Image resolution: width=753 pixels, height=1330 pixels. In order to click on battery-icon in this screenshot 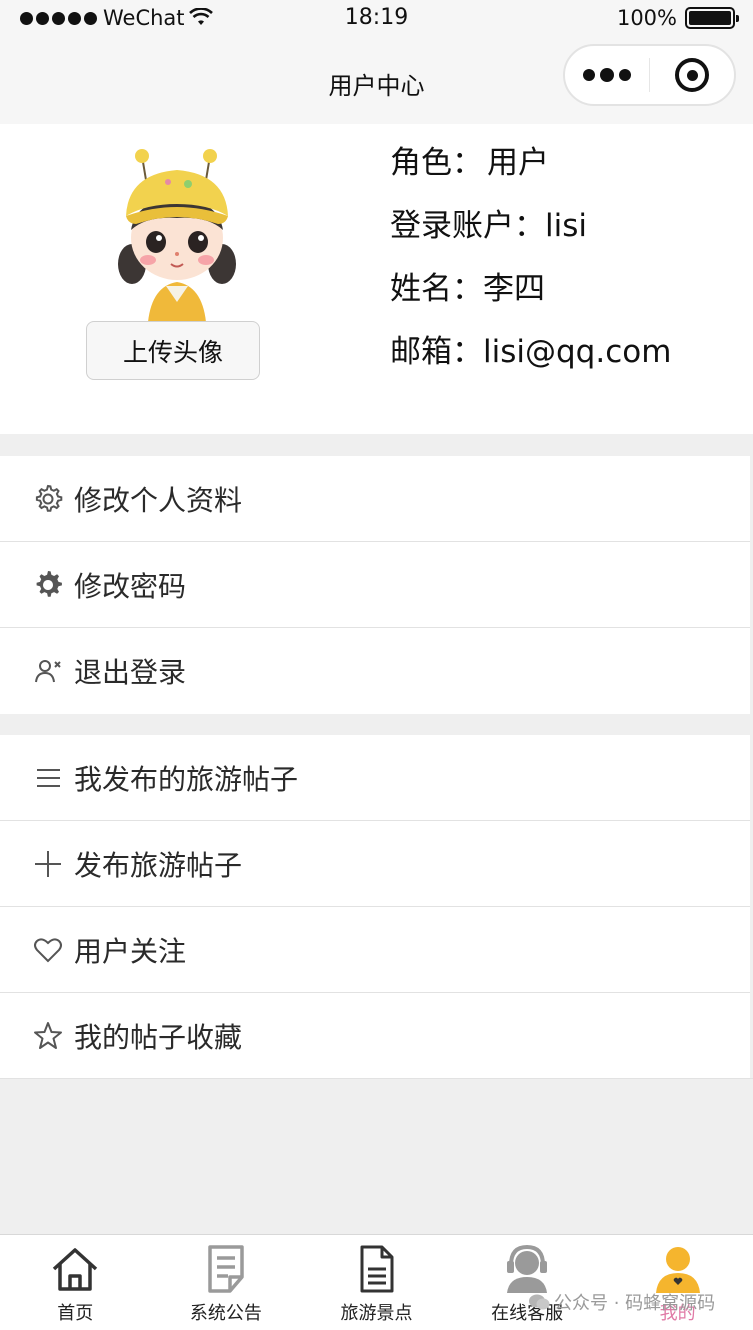, I will do `click(712, 18)`.